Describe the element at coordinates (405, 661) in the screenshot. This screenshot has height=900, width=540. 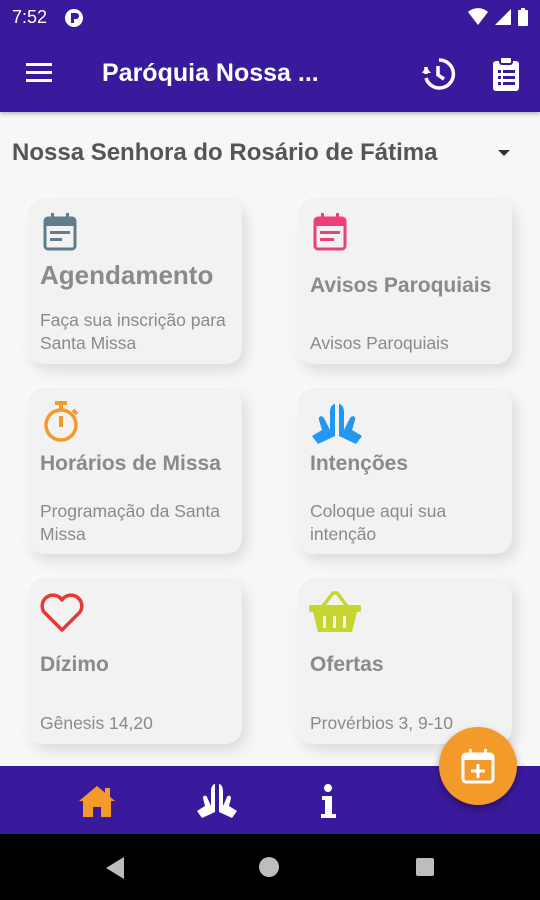
I see `card-ofertas: Ofertas Provérbios 3, 9-10` at that location.